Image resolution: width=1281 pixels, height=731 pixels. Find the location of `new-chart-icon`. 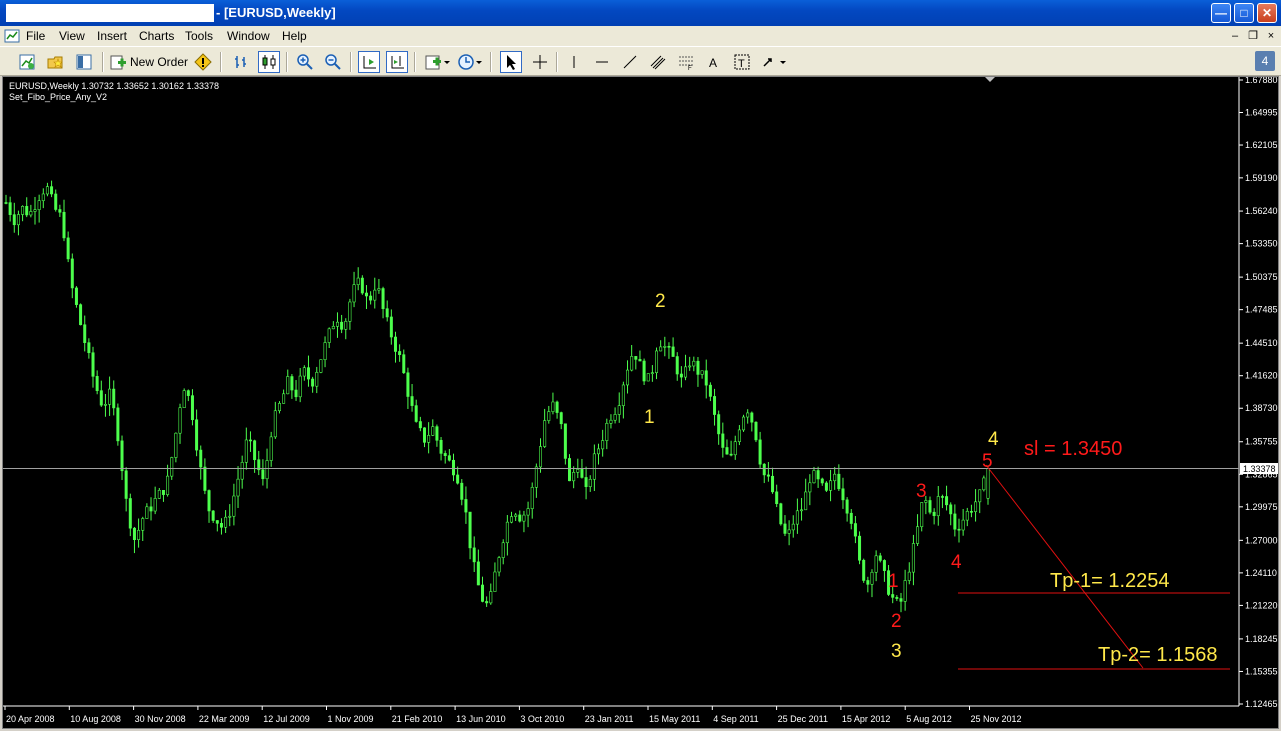

new-chart-icon is located at coordinates (27, 62).